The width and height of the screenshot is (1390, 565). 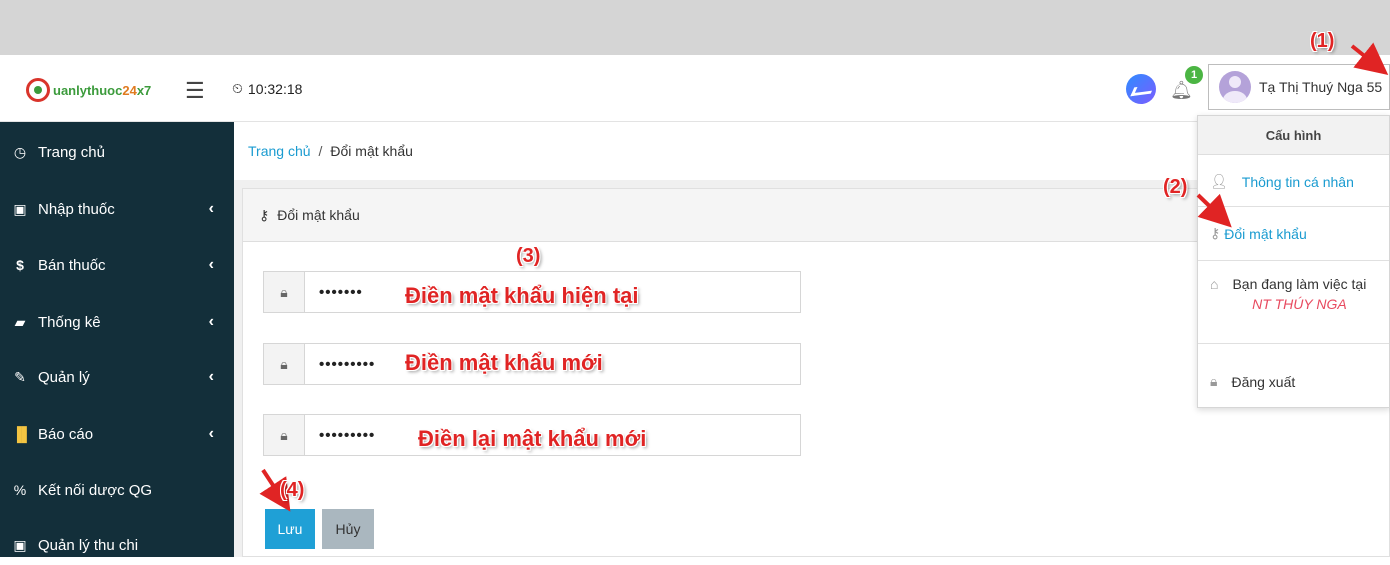 What do you see at coordinates (1141, 89) in the screenshot?
I see `messenger-icon` at bounding box center [1141, 89].